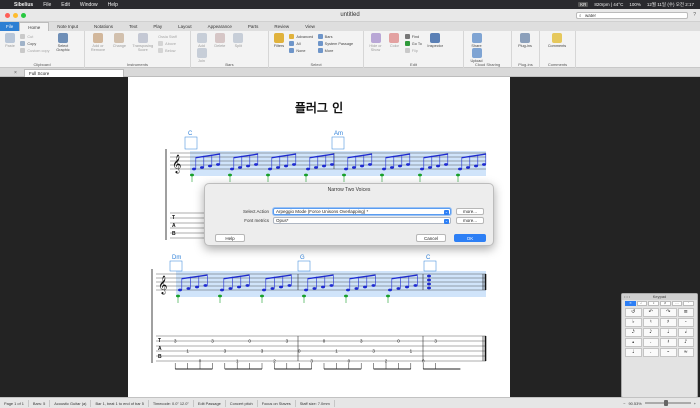  Describe the element at coordinates (435, 40) in the screenshot. I see `inspector-button: Inspector` at that location.